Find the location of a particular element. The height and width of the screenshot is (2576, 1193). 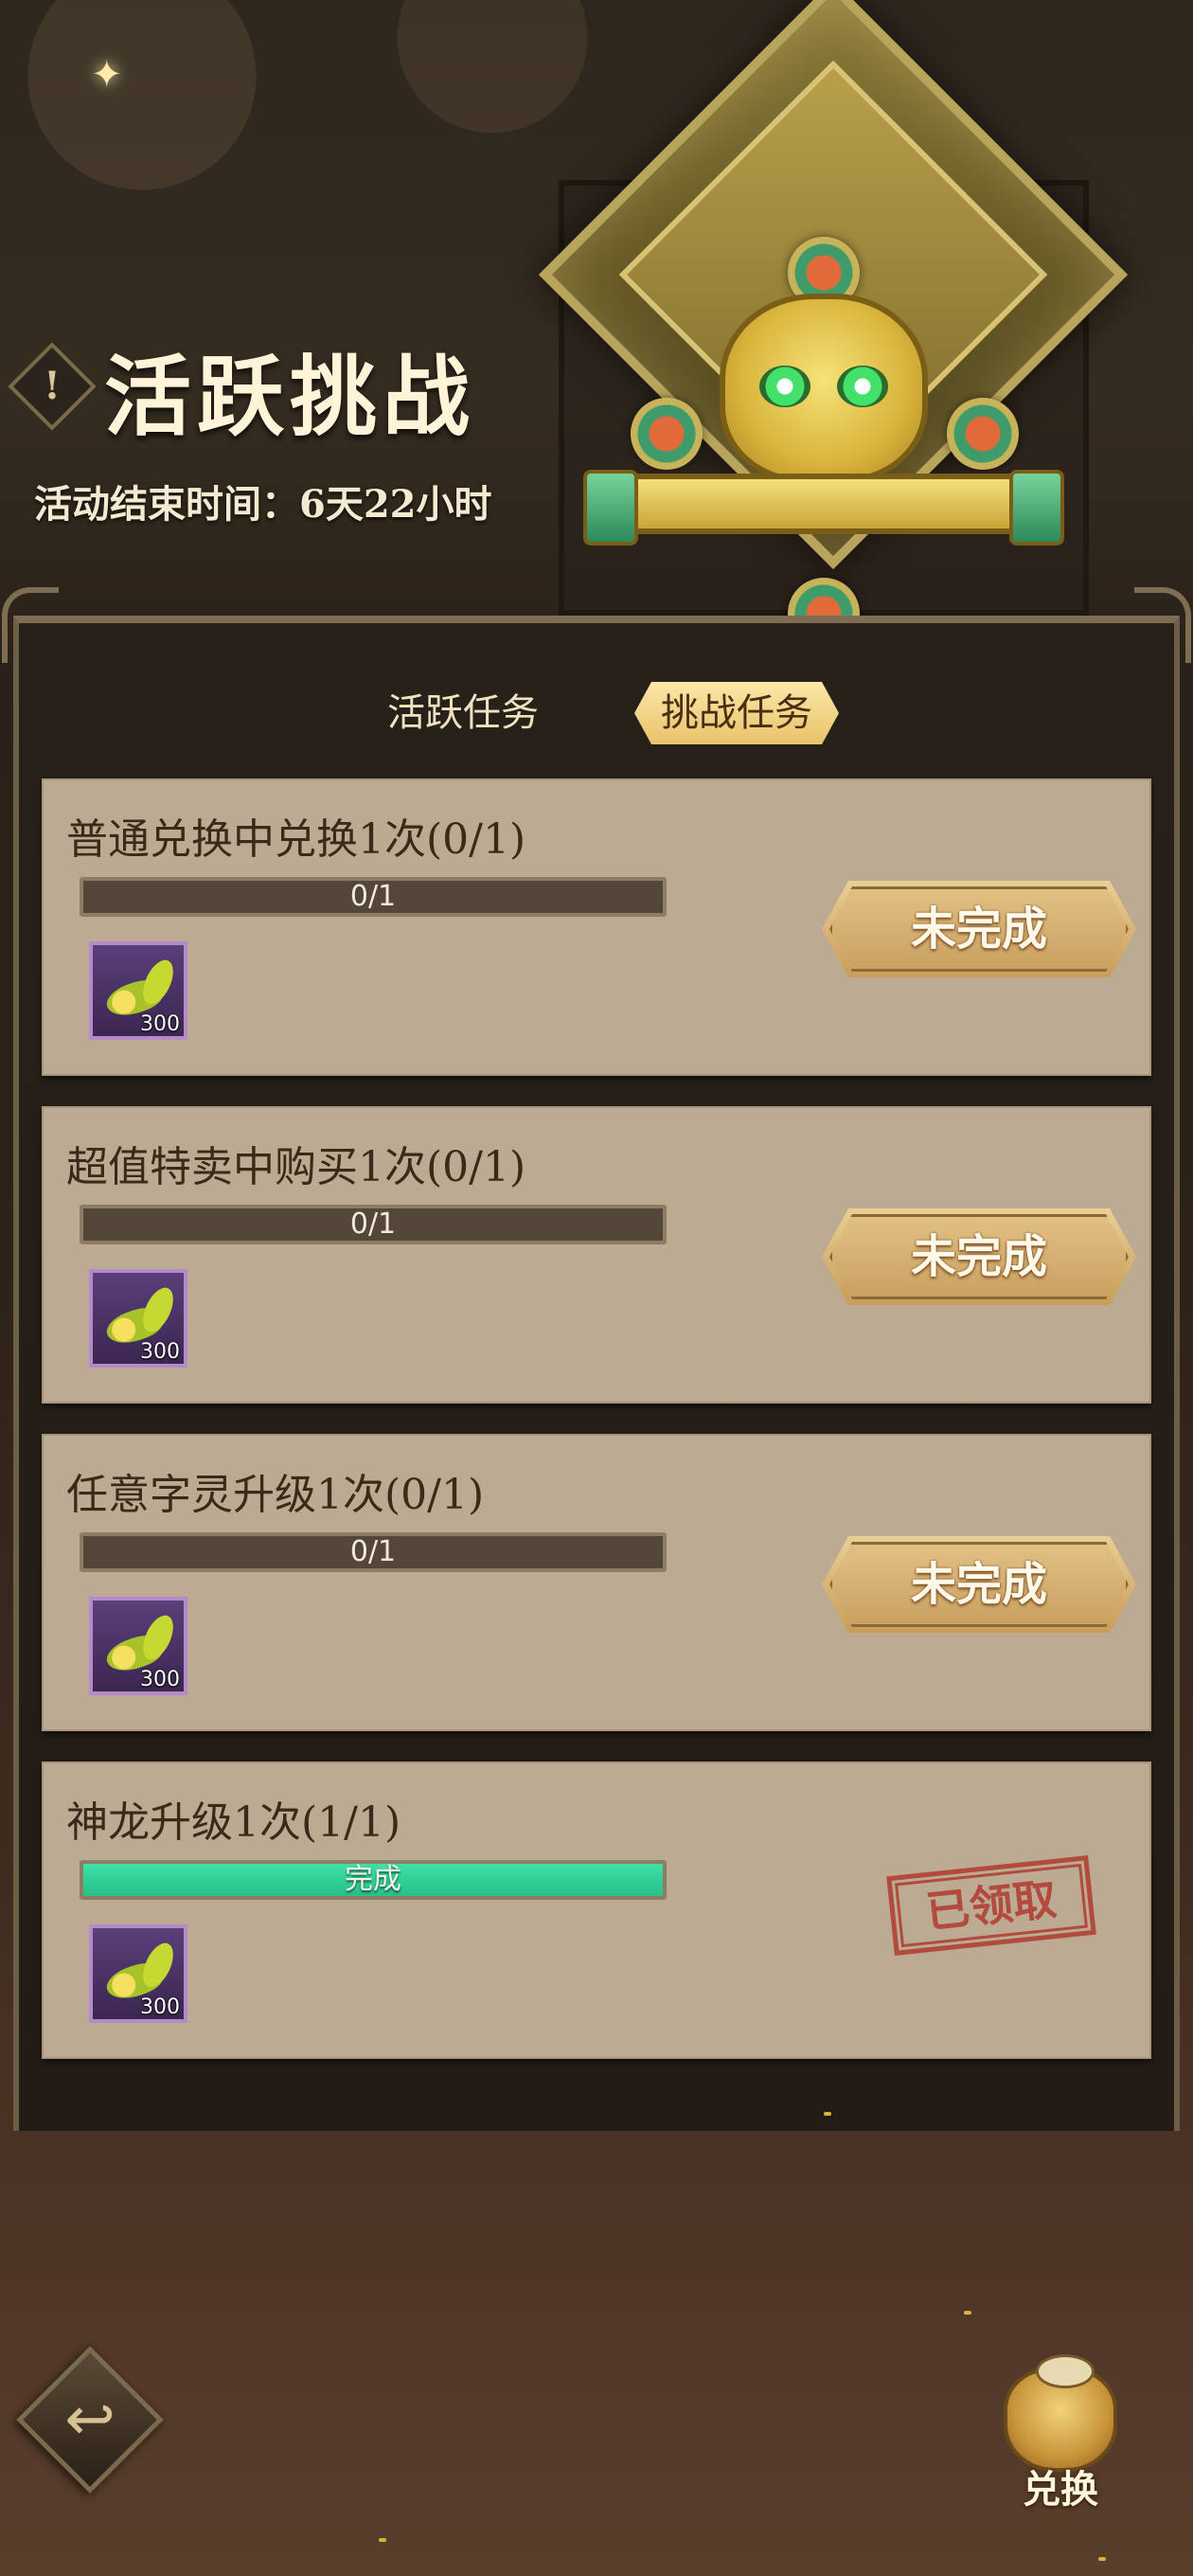

task-title: 任意字灵升级1次(0/1) is located at coordinates (275, 1495).